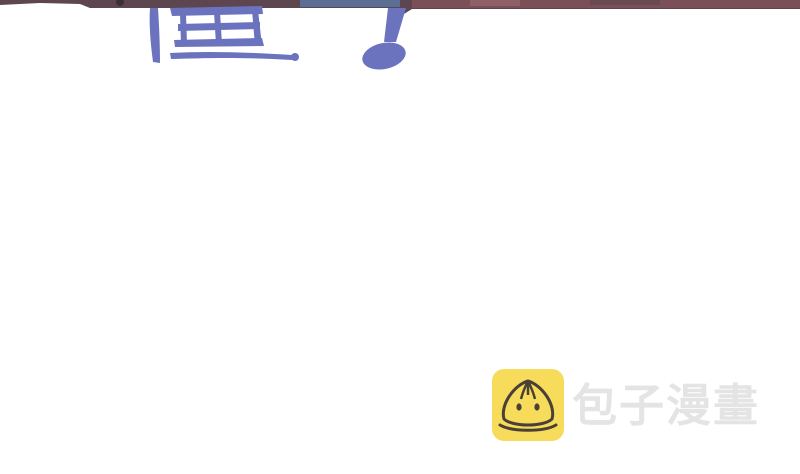  I want to click on watermark-text: 包子漫畫, so click(666, 405).